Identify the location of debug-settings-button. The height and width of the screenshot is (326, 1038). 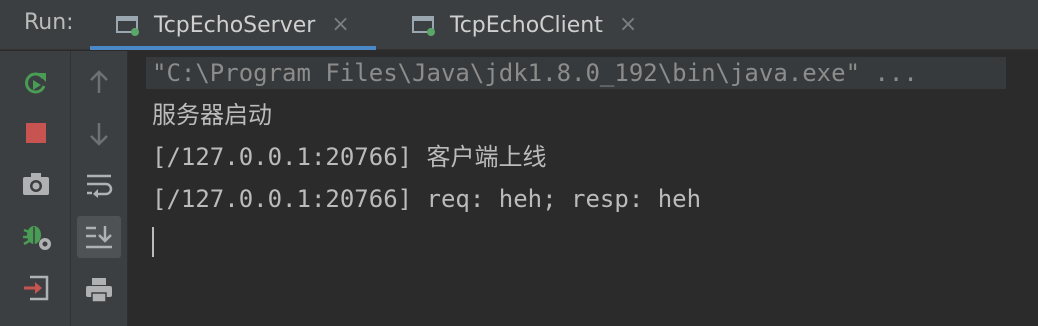
(37, 236).